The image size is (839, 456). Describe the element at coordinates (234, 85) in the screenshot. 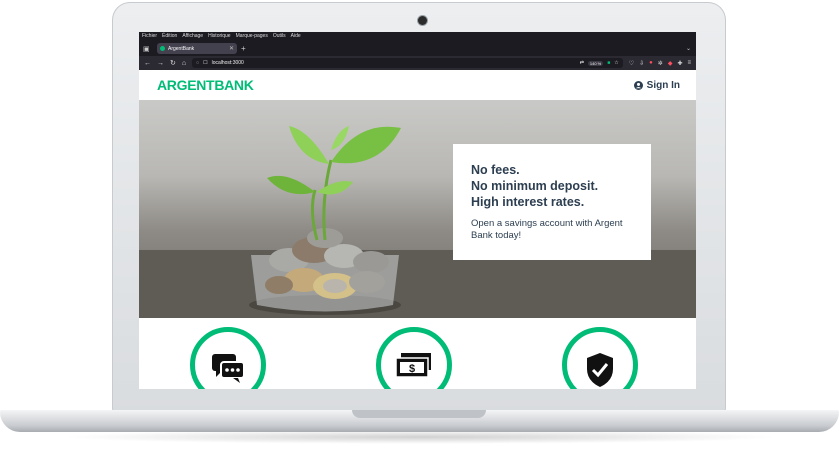

I see `logo-bank: BANK` at that location.